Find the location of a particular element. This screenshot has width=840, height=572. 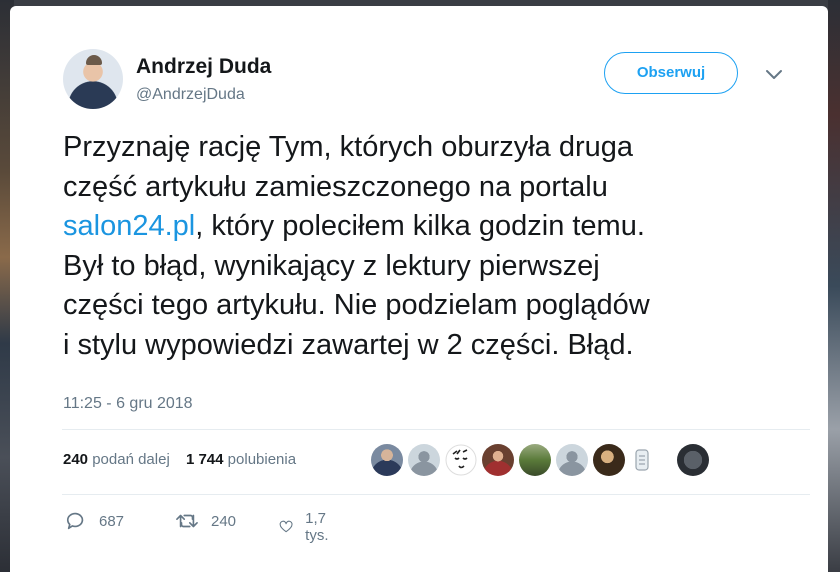

tweet-link: salon24.pl is located at coordinates (129, 226).